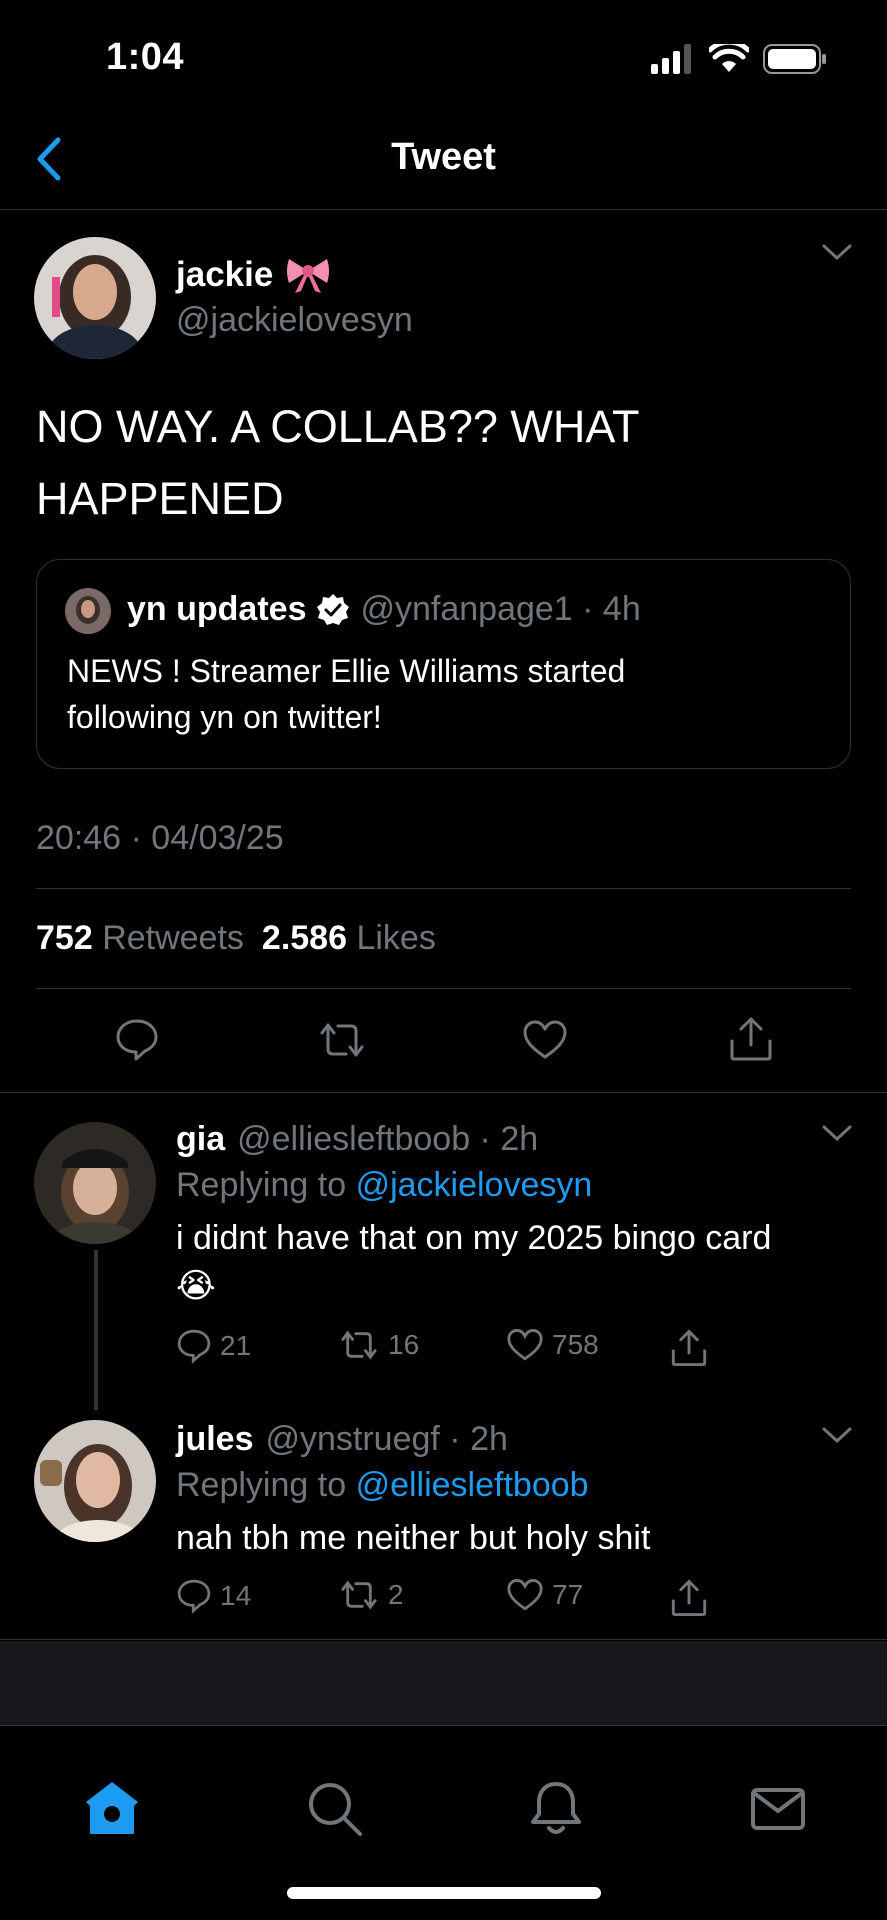  Describe the element at coordinates (443, 55) in the screenshot. I see `status-bar: 1:04` at that location.